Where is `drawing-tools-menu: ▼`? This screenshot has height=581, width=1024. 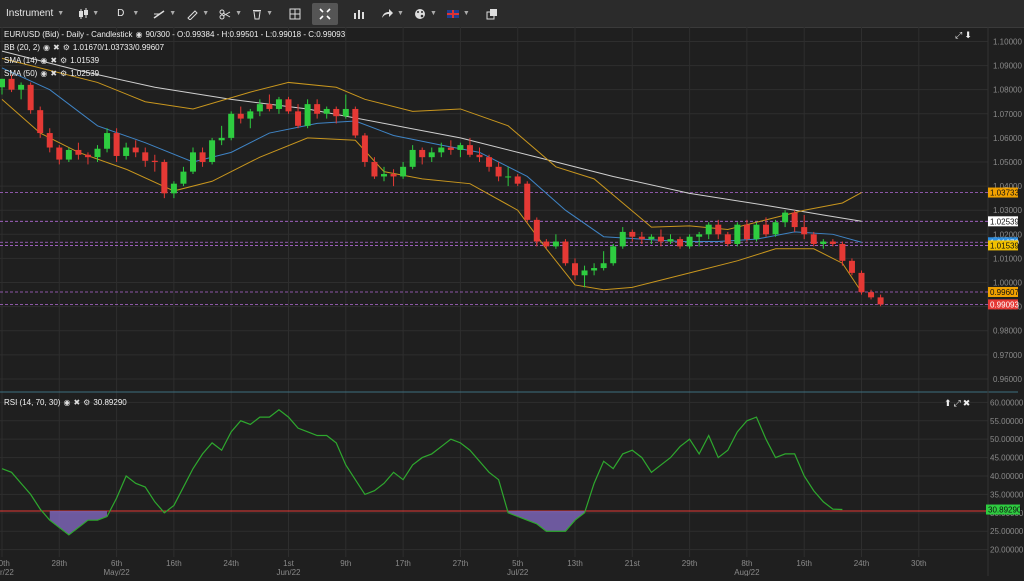 drawing-tools-menu: ▼ is located at coordinates (197, 13).